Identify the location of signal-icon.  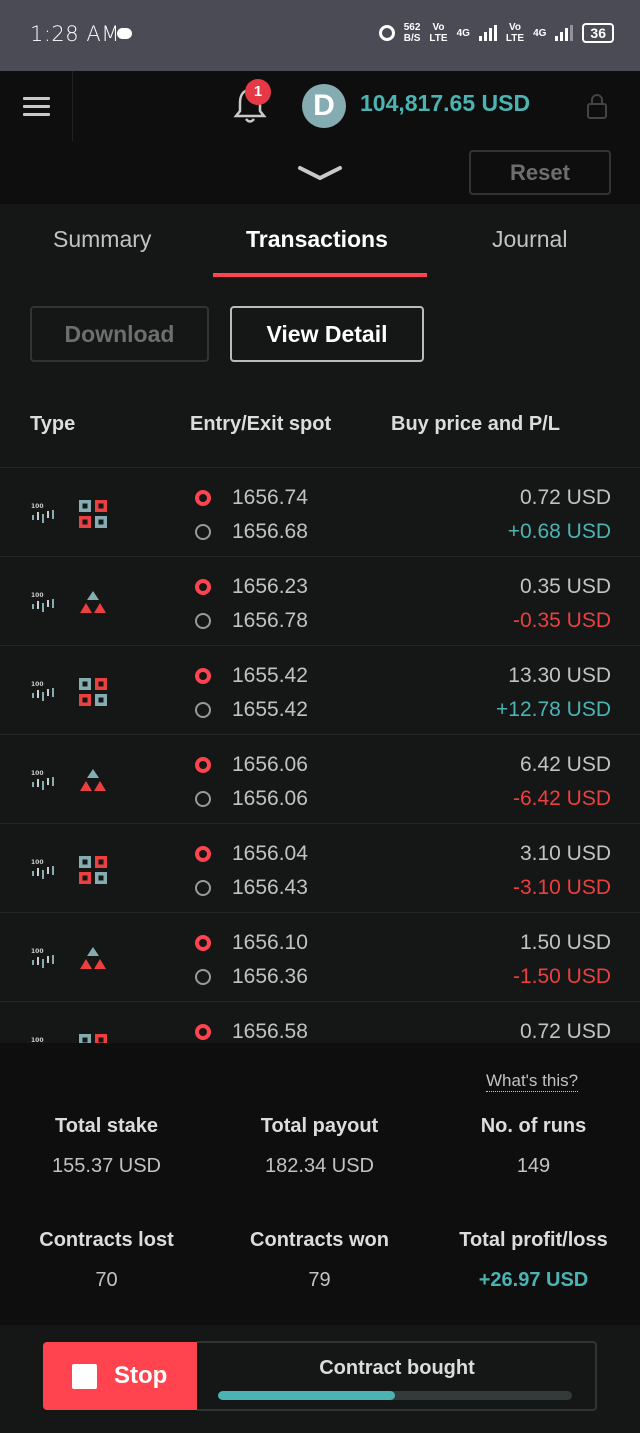
(564, 33).